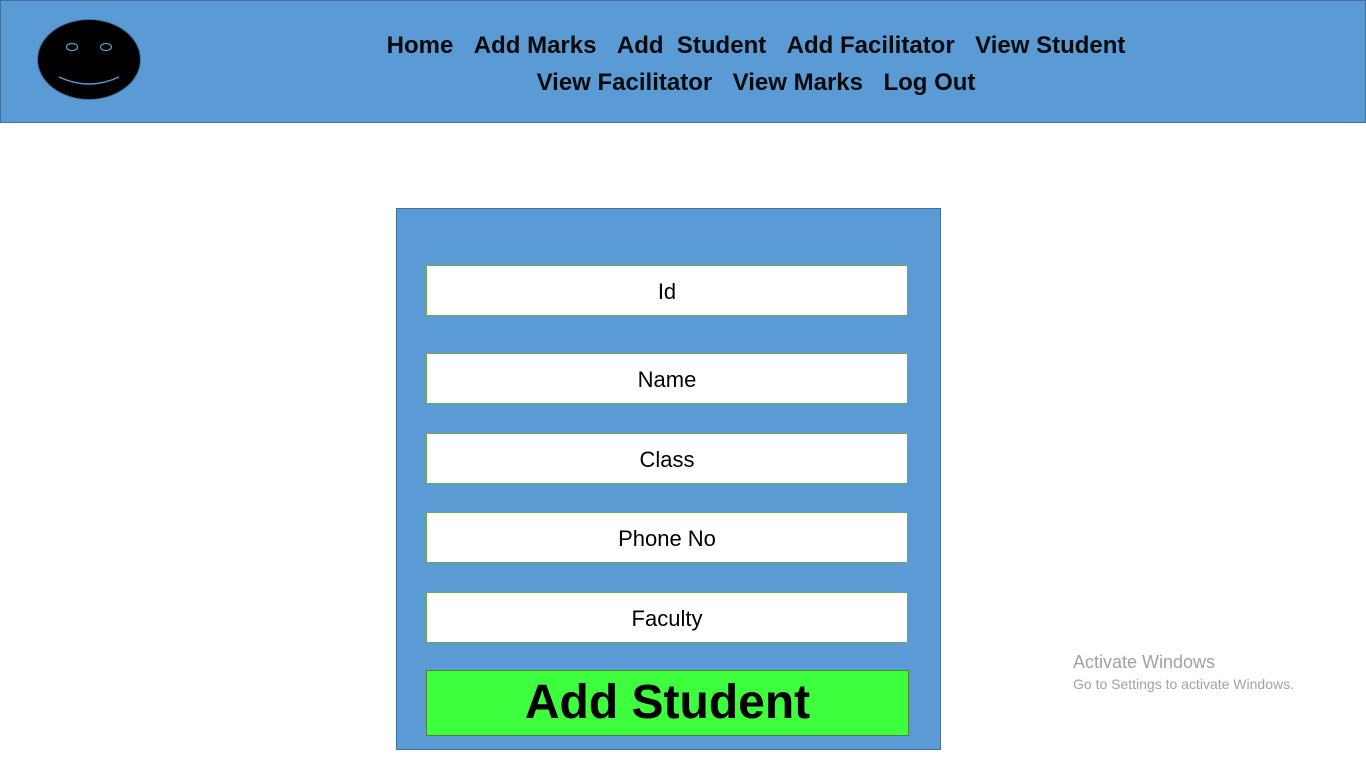 This screenshot has height=768, width=1366. Describe the element at coordinates (667, 378) in the screenshot. I see `name-field: Name` at that location.